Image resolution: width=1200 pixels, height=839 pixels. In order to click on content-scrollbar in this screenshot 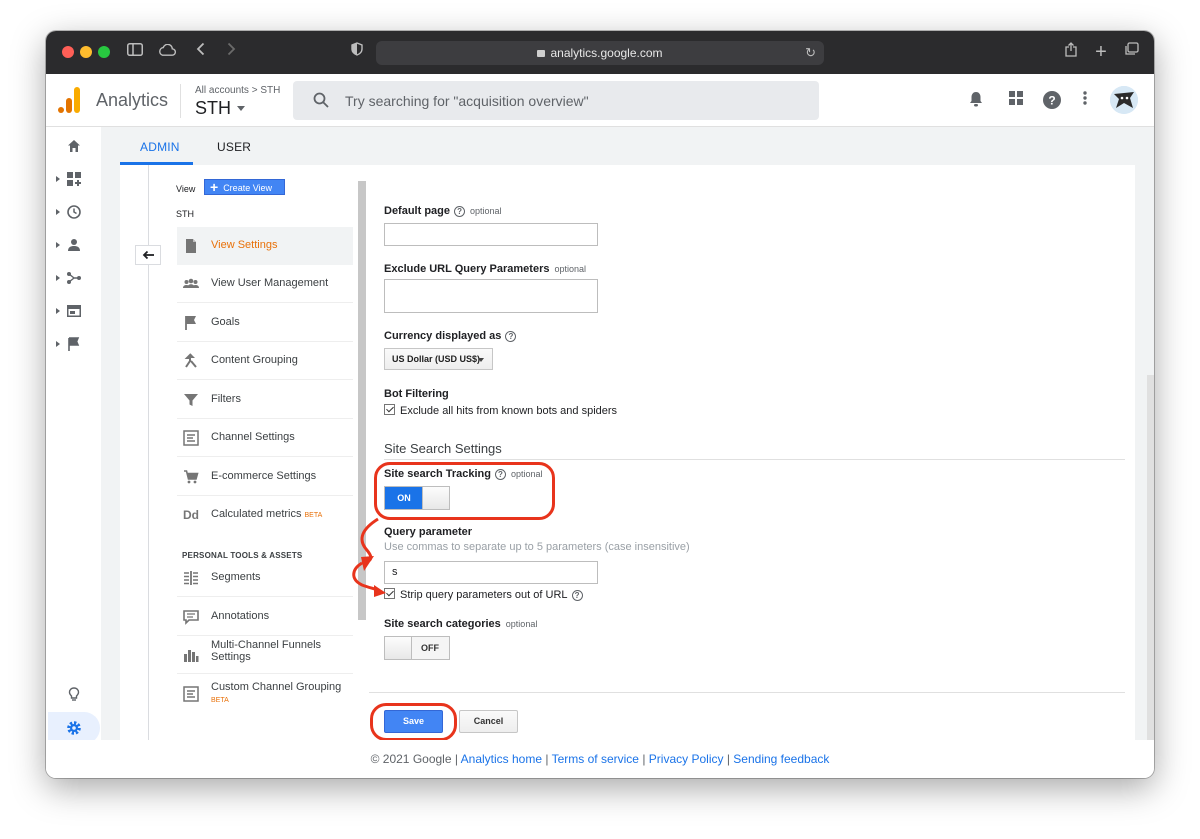, I will do `click(1150, 557)`.